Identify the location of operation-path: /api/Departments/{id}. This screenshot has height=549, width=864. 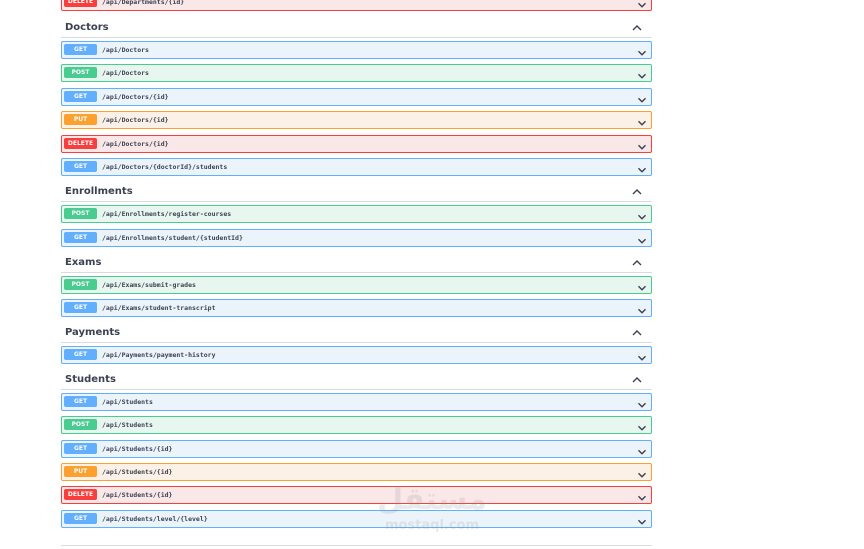
(143, 3).